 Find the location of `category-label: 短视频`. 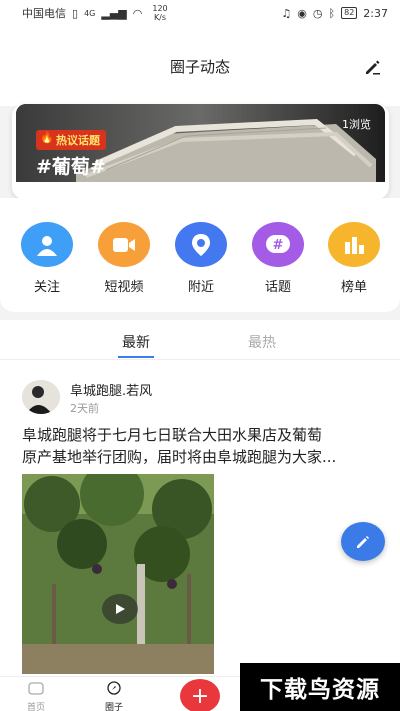

category-label: 短视频 is located at coordinates (124, 287).